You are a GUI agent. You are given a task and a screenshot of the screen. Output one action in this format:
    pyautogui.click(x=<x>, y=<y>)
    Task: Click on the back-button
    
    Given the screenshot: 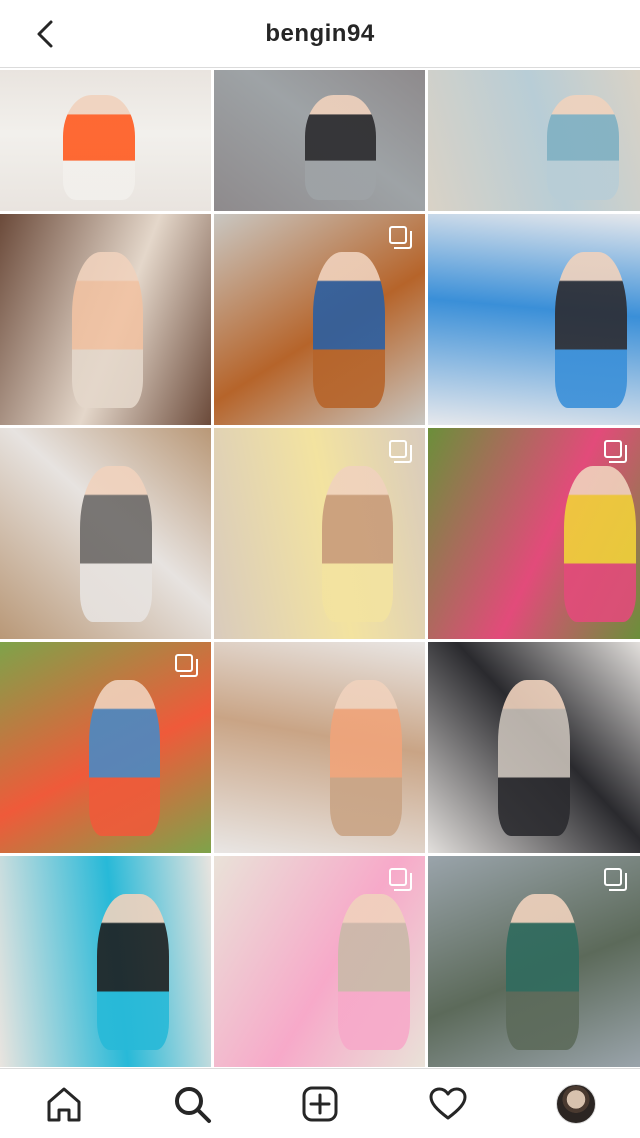 What is the action you would take?
    pyautogui.click(x=46, y=34)
    